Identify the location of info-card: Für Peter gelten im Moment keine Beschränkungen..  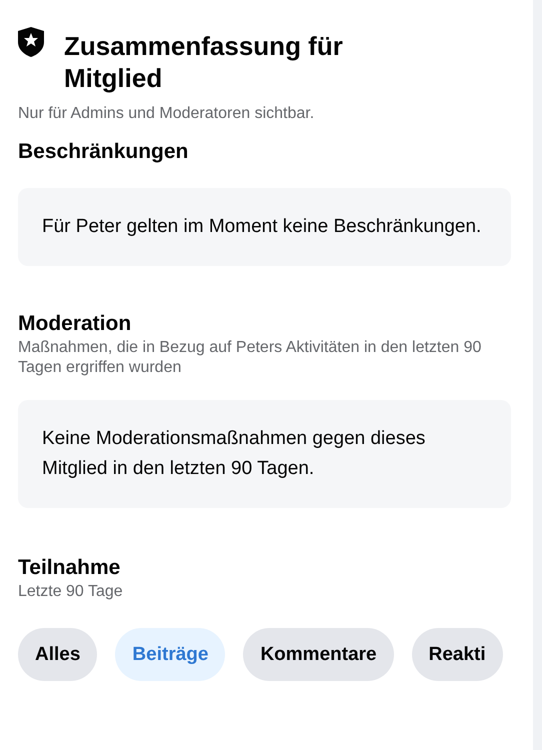
(264, 227).